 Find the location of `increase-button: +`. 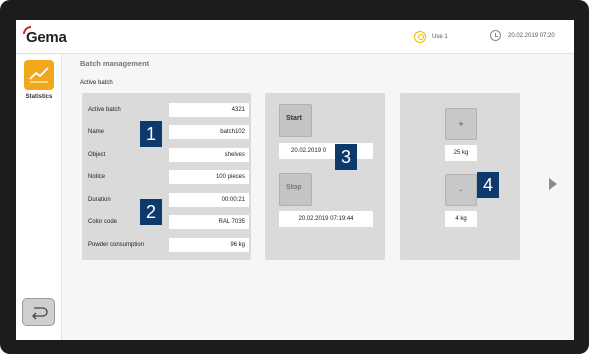

increase-button: + is located at coordinates (461, 124).